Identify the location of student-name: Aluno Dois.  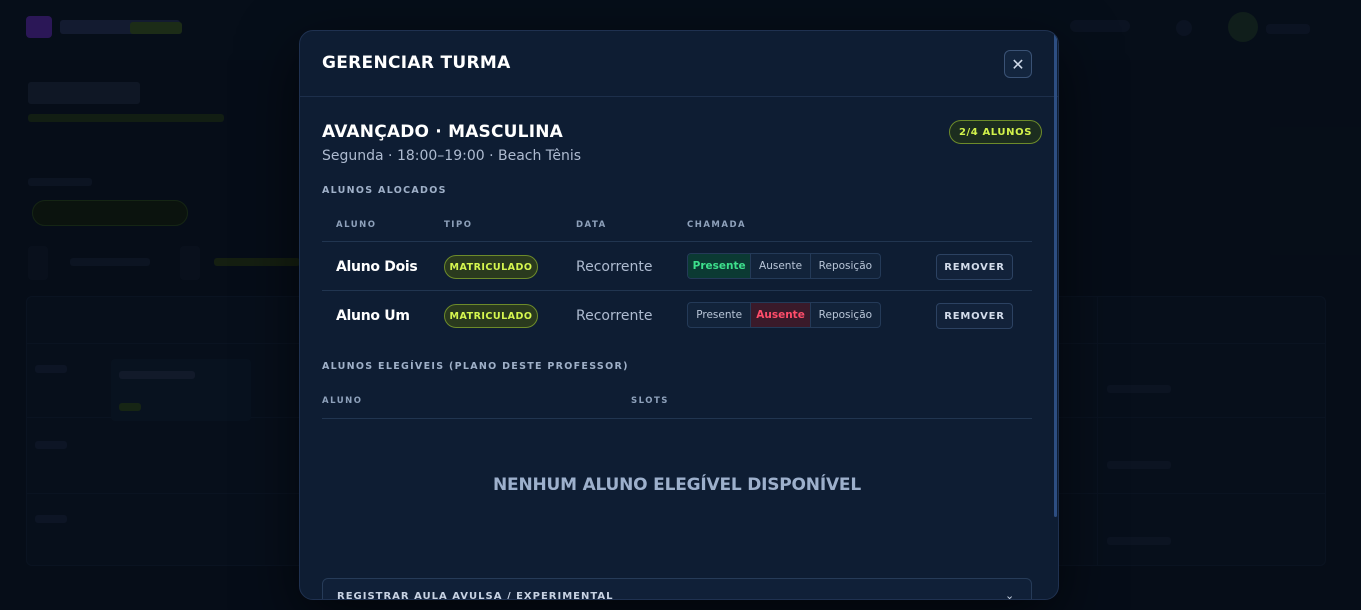
(377, 267).